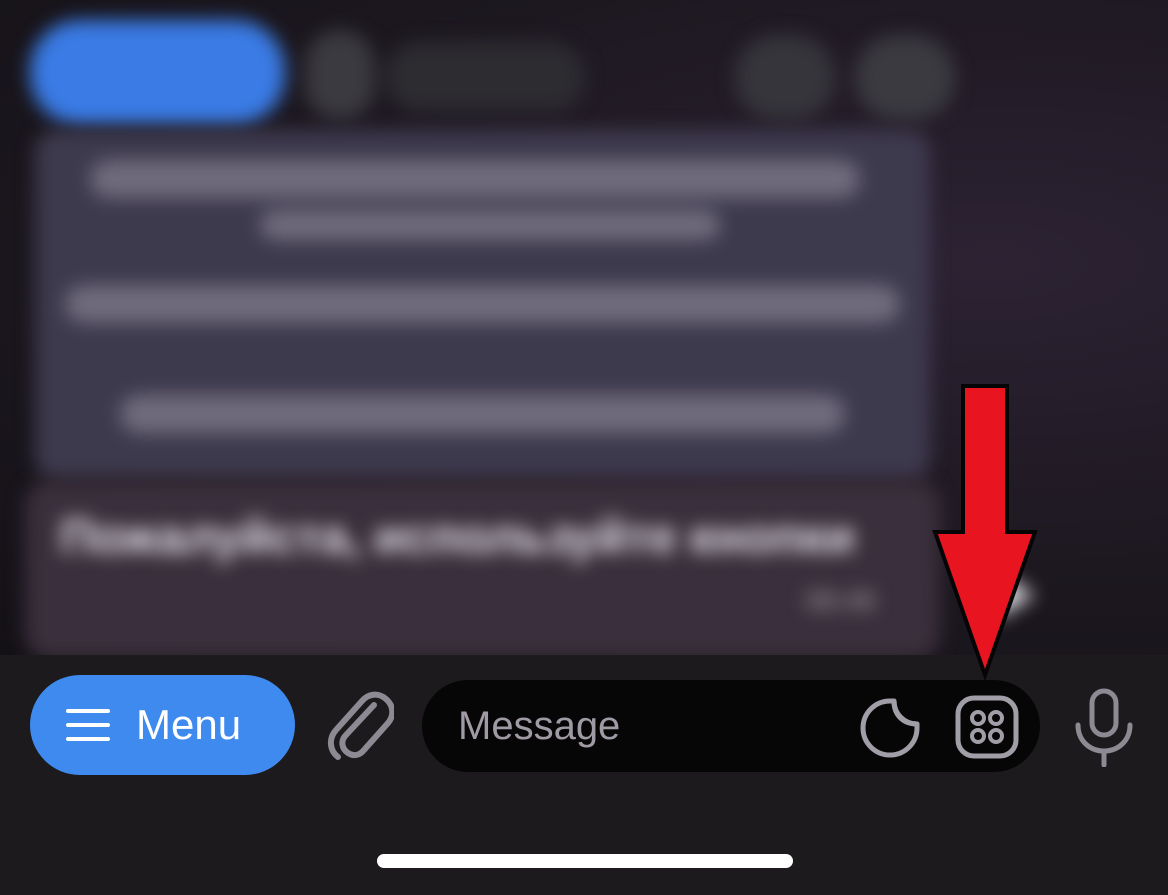 This screenshot has height=895, width=1168. Describe the element at coordinates (890, 728) in the screenshot. I see `sticker-icon` at that location.